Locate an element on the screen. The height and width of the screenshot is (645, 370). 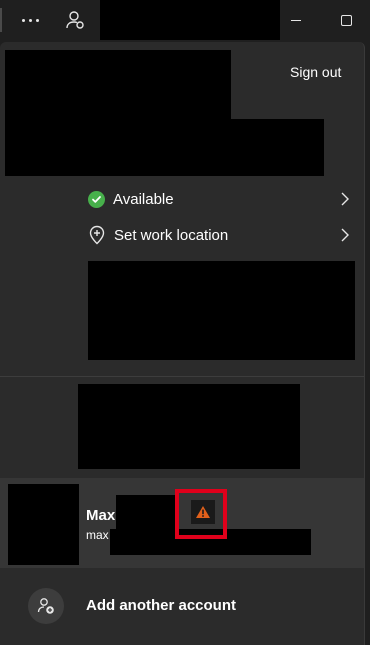
redacted-account-avatar is located at coordinates (43, 524).